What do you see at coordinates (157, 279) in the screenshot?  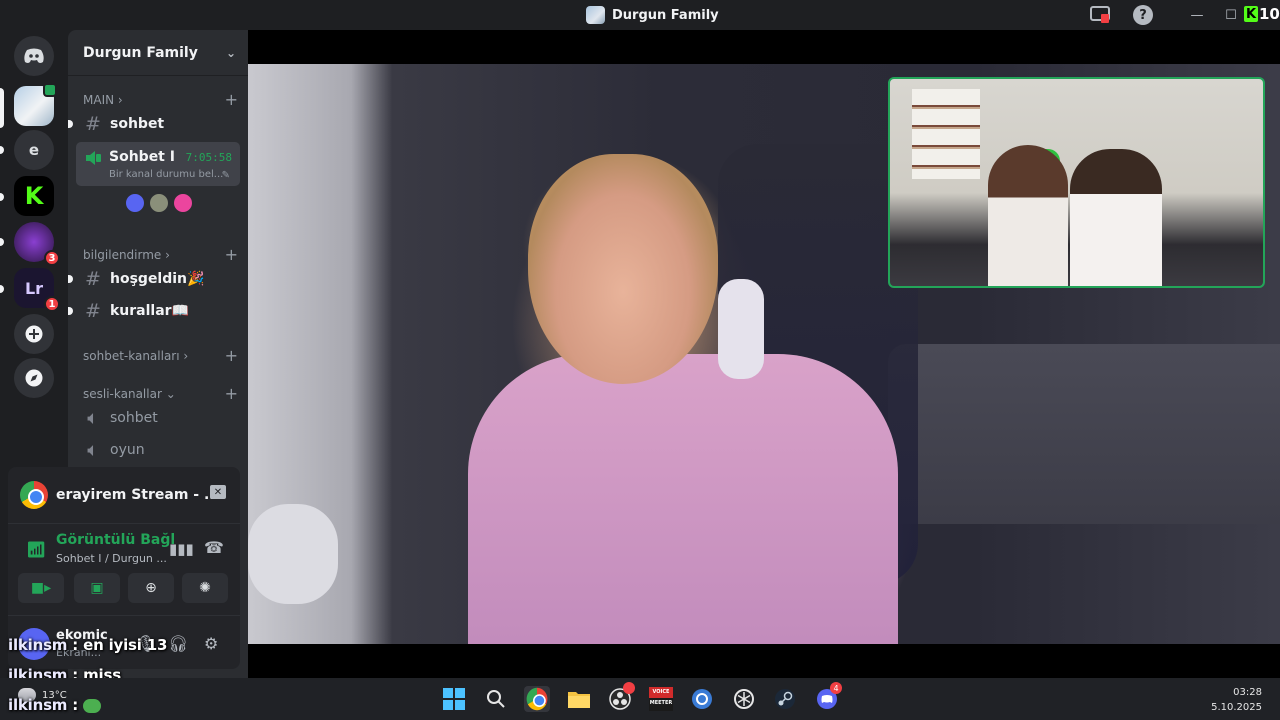 I see `channel-hosgeldin-label: hoşgeldin🎉` at bounding box center [157, 279].